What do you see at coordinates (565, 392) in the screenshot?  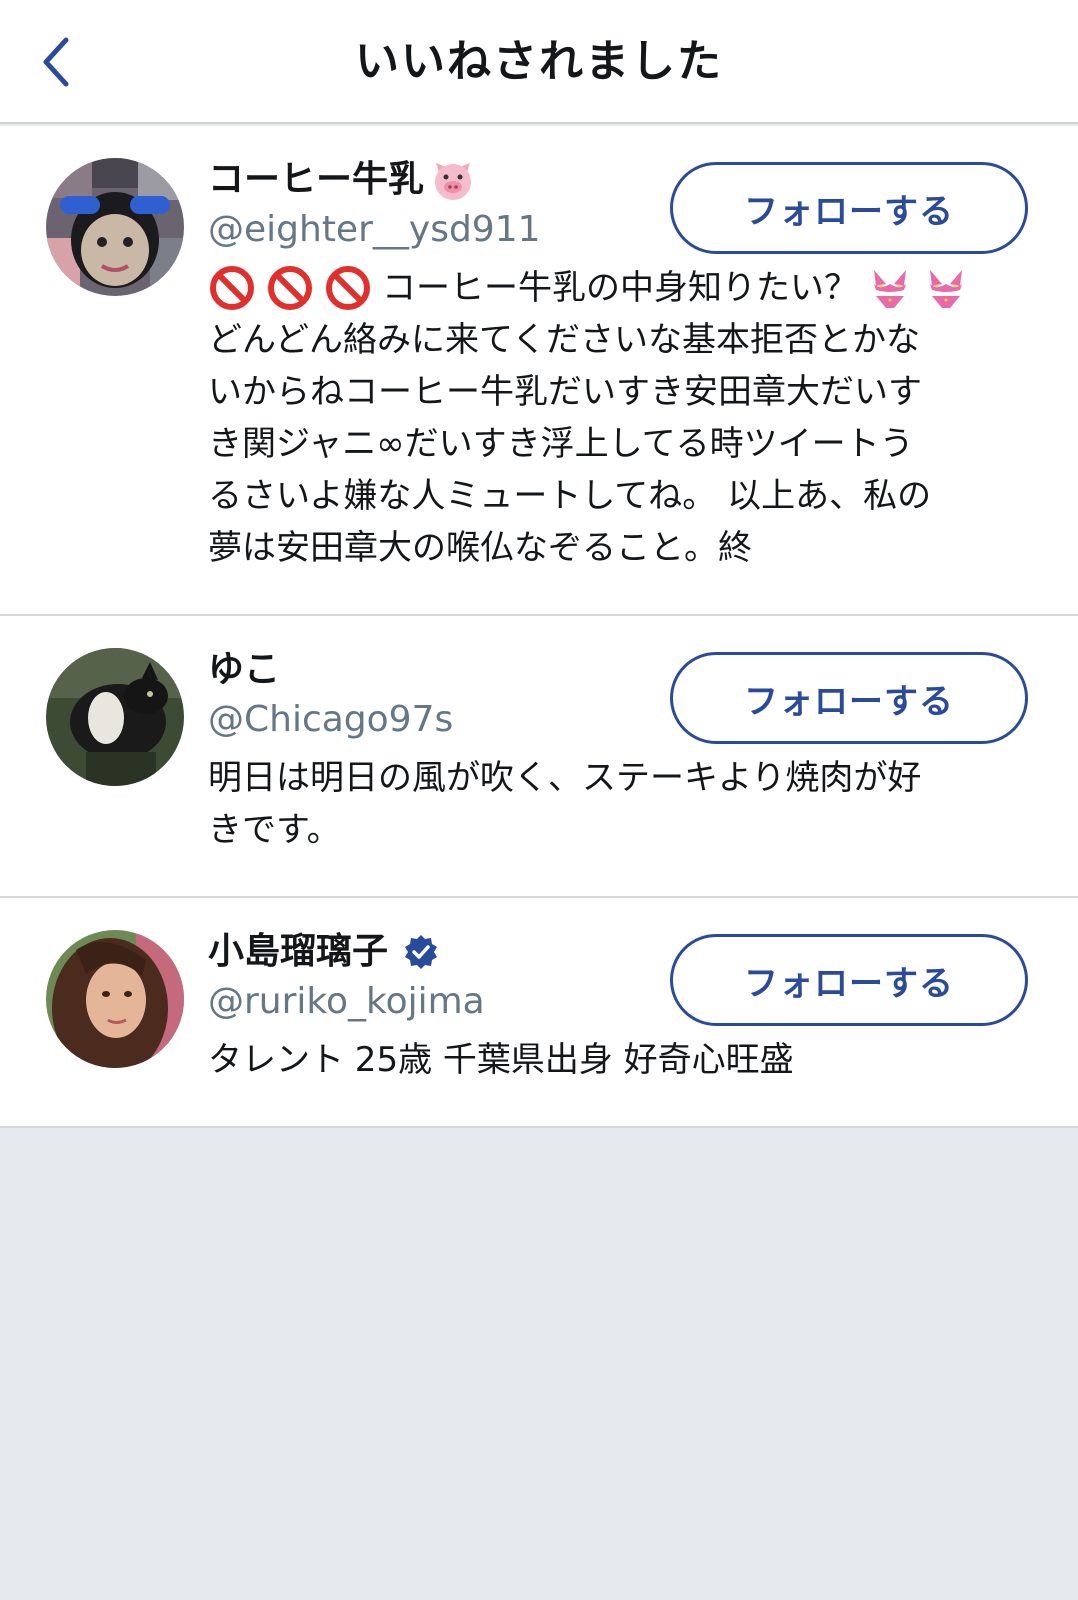 I see `bio-line: いからねコーヒー牛乳だいすき安田章大だいす` at bounding box center [565, 392].